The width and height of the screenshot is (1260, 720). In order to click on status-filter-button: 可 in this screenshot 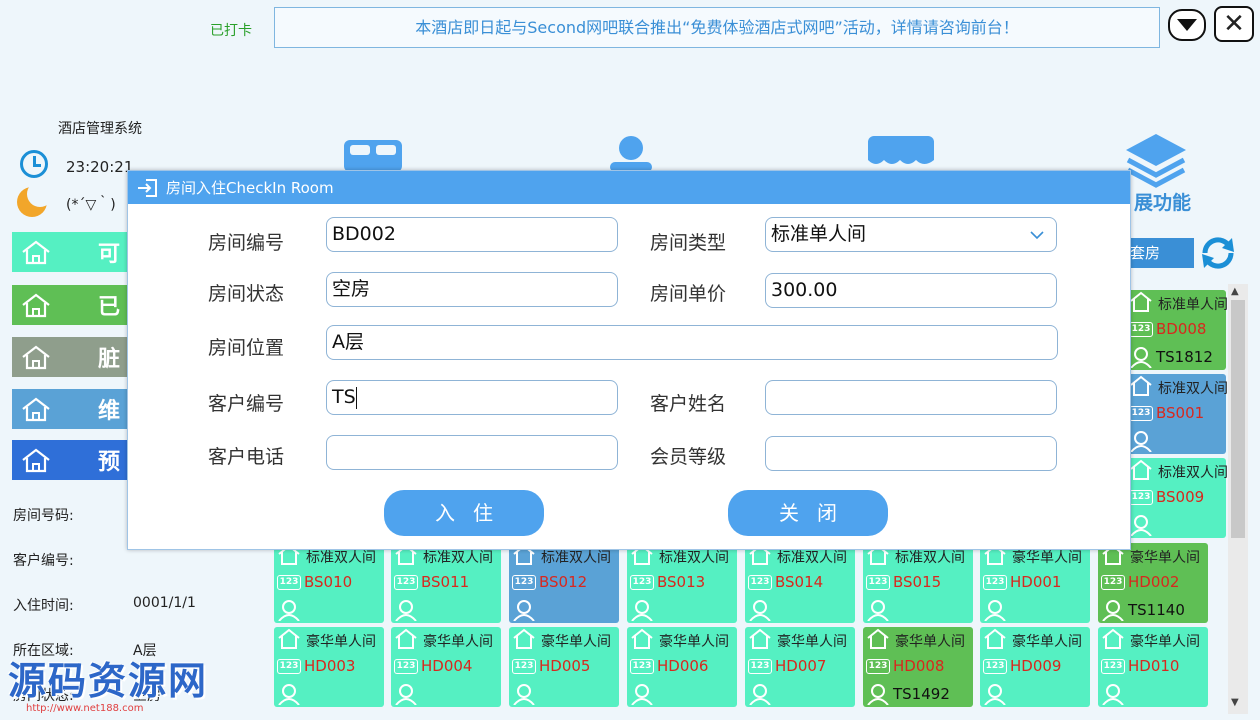, I will do `click(71, 252)`.